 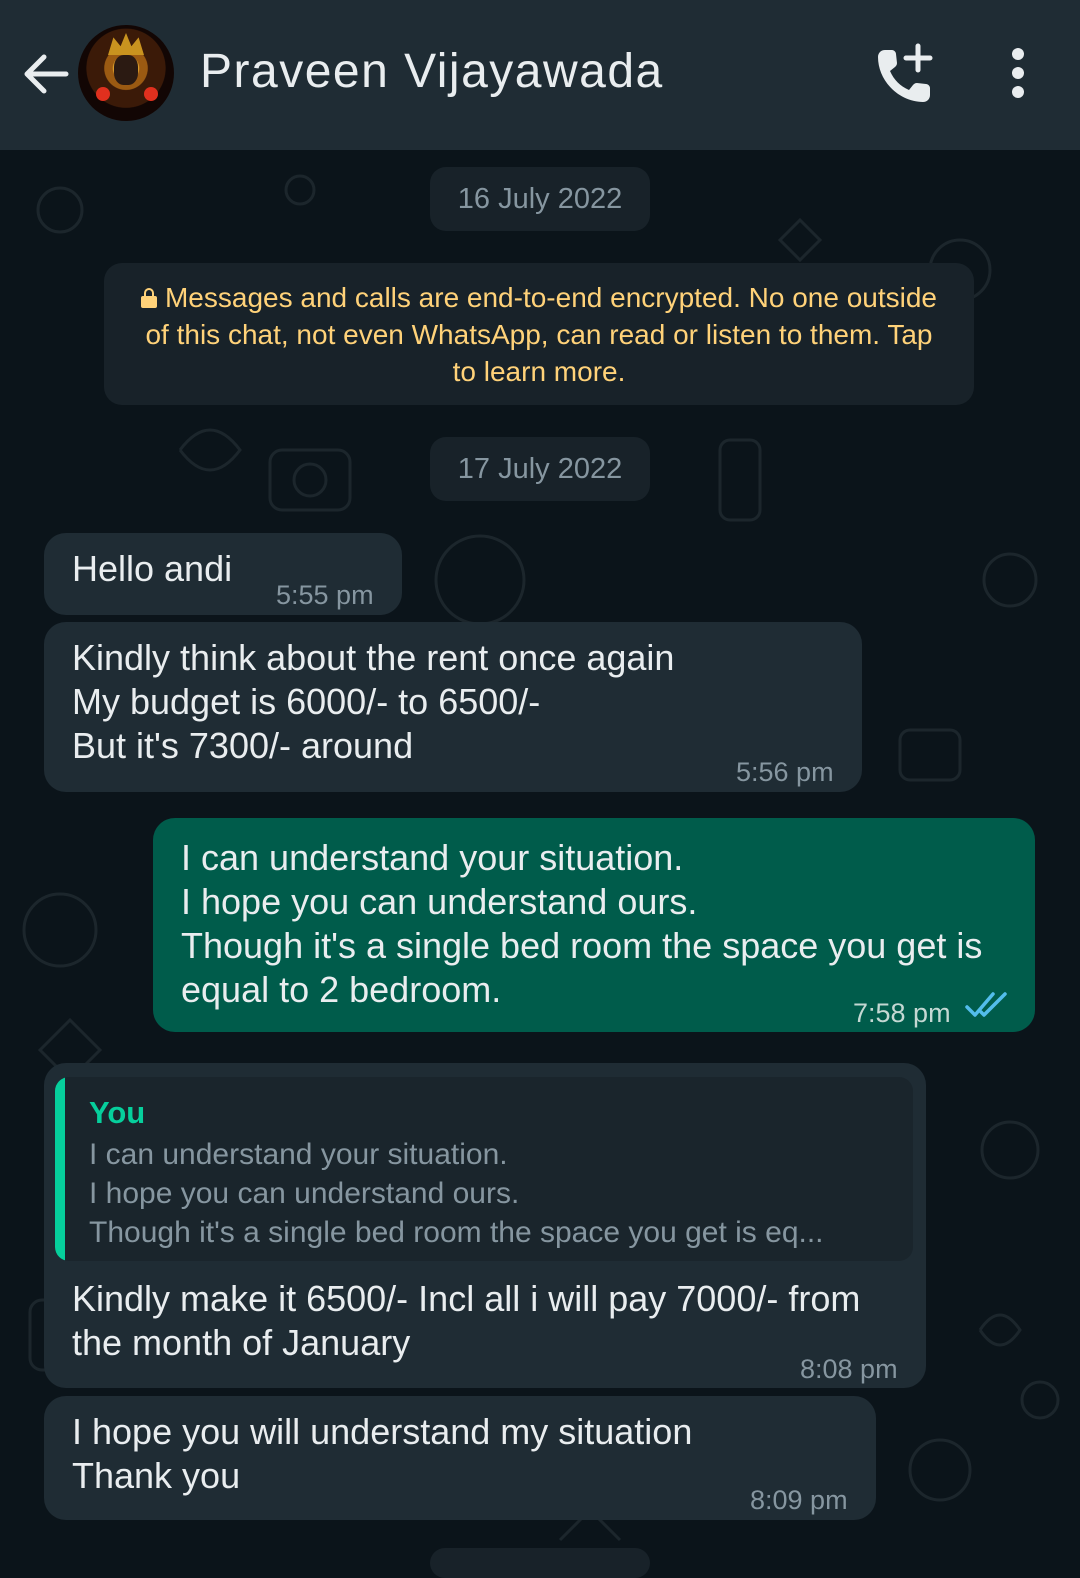 I want to click on contact-name: Praveen Vijayawada, so click(x=432, y=71).